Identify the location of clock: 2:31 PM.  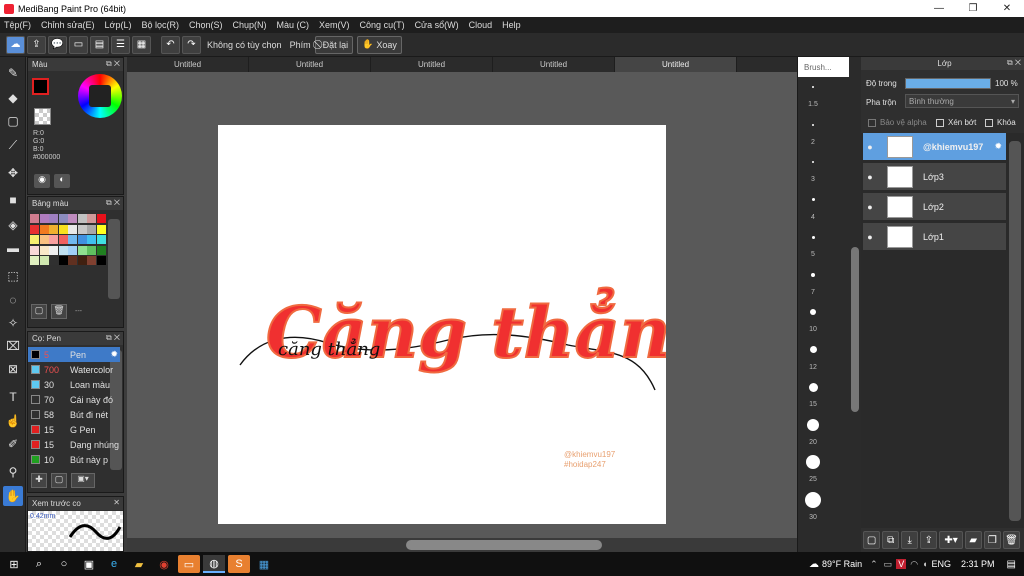
(978, 564).